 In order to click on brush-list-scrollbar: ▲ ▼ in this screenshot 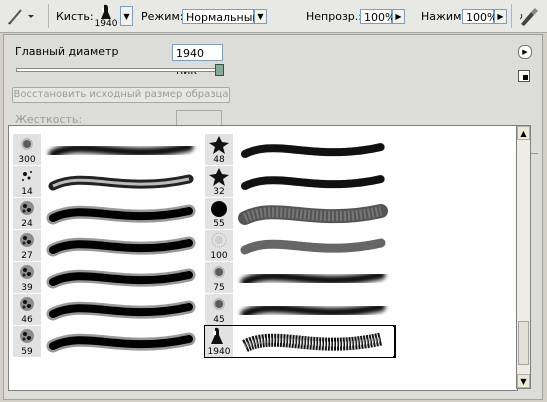, I will do `click(523, 257)`.